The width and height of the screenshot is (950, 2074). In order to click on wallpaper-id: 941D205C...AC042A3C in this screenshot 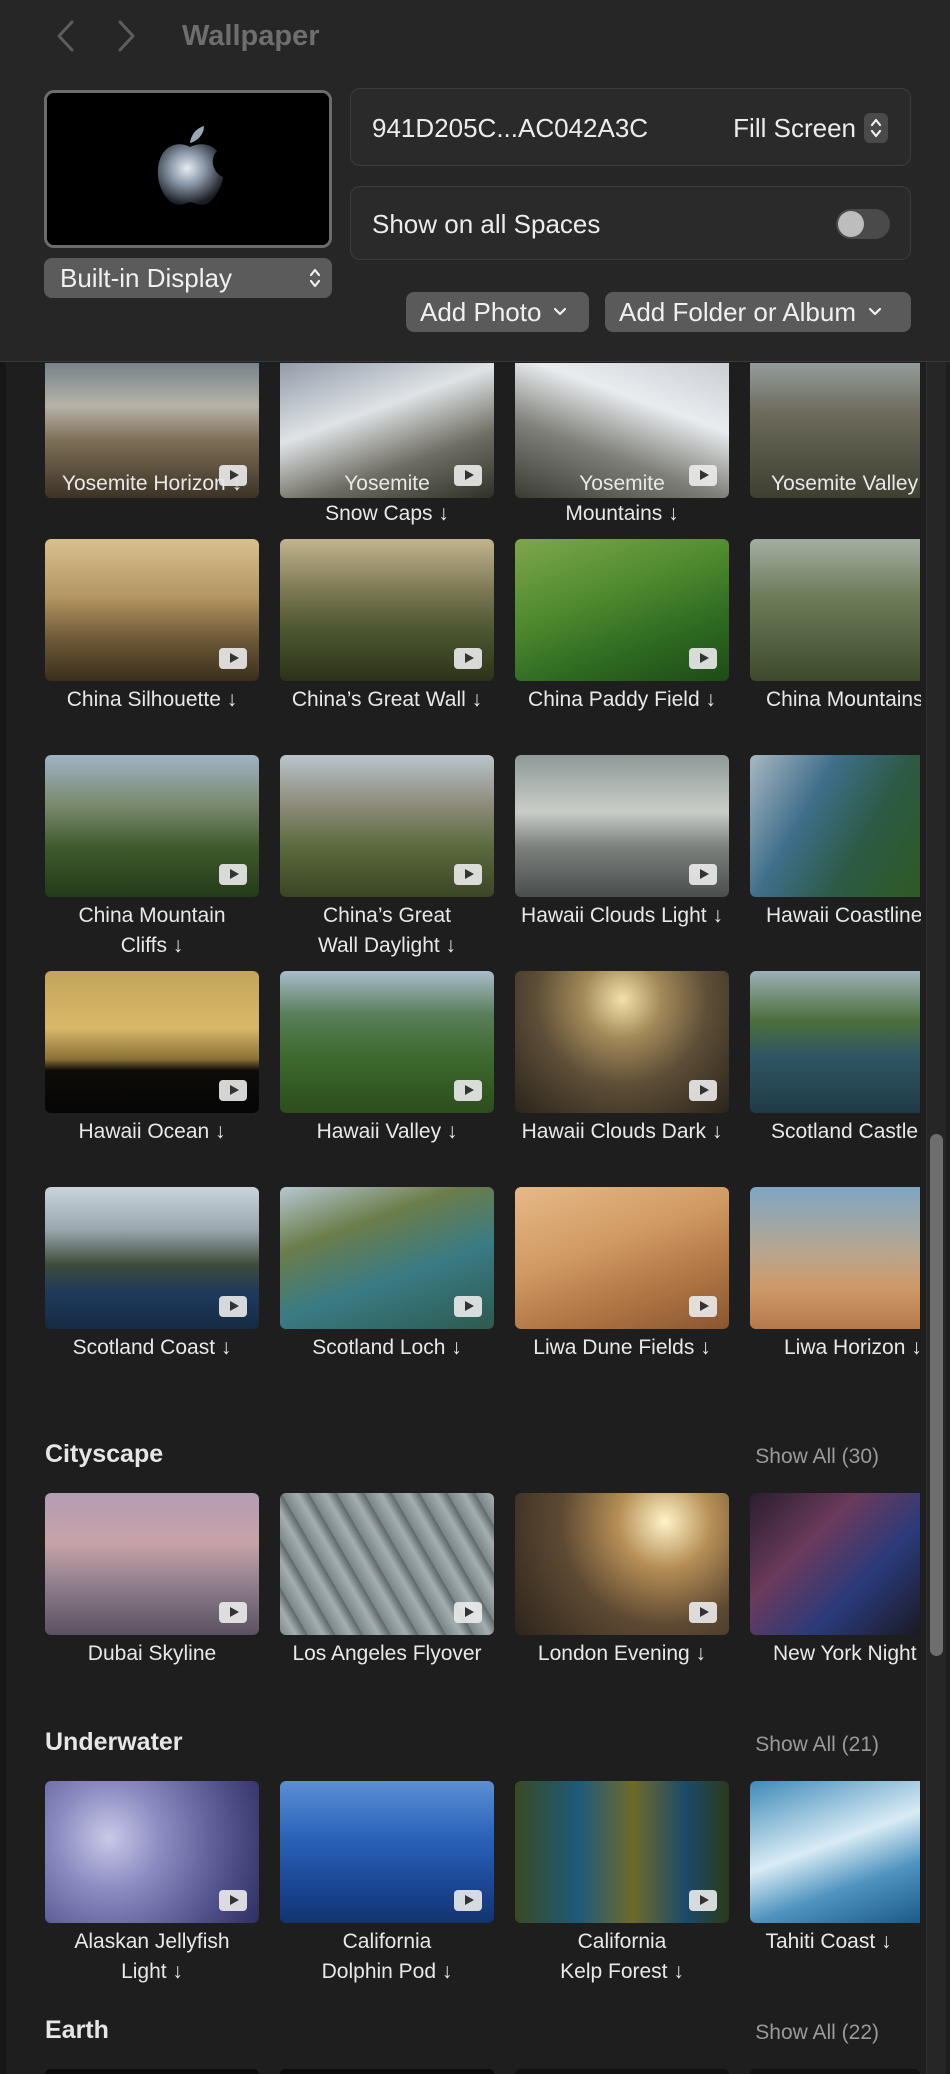, I will do `click(510, 128)`.